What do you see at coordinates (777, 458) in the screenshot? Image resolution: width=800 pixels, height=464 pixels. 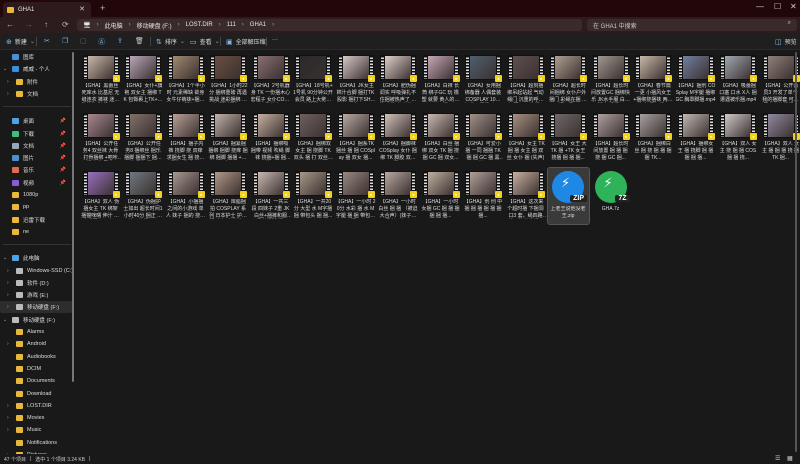 I see `details-view-icon: ☰` at bounding box center [777, 458].